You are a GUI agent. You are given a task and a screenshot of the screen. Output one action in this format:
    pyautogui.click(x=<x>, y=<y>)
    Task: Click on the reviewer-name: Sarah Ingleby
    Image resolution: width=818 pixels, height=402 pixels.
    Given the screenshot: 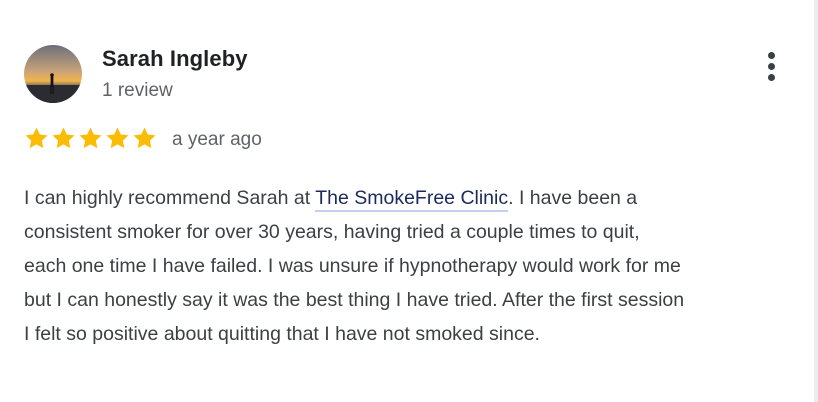 What is the action you would take?
    pyautogui.click(x=175, y=59)
    